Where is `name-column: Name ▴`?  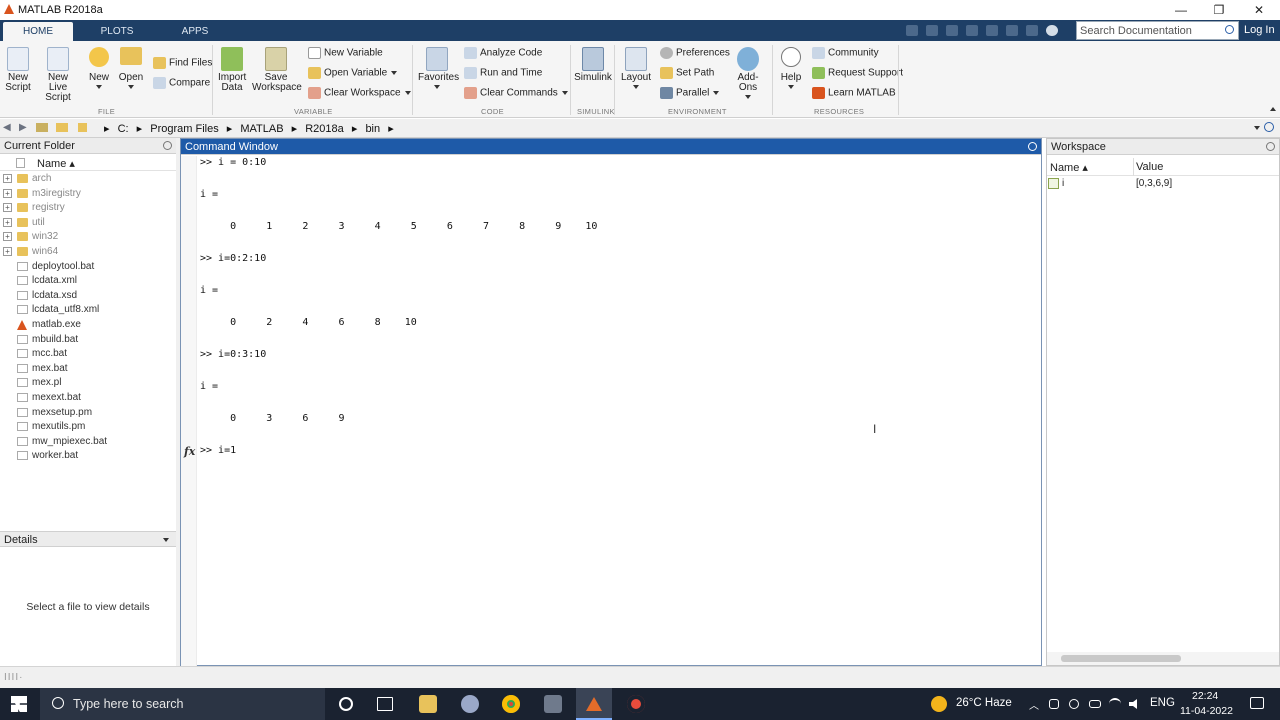
name-column: Name ▴ is located at coordinates (56, 163).